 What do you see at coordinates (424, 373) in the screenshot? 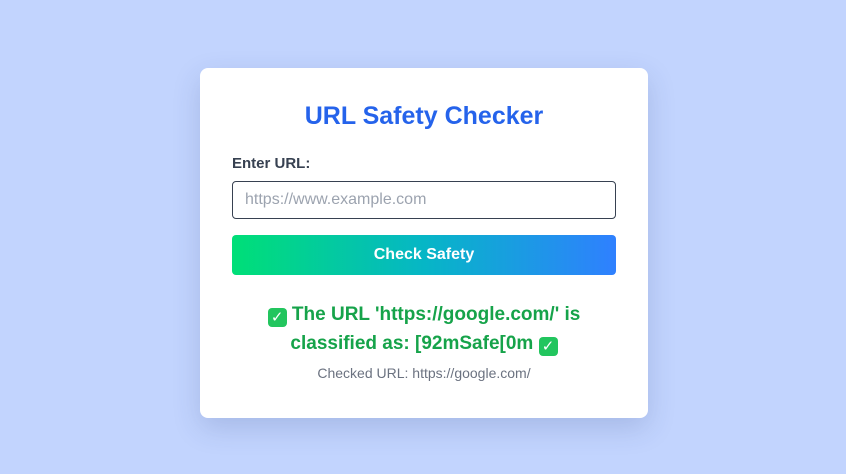
I see `checked-url-text: Checked URL: https://google.com/` at bounding box center [424, 373].